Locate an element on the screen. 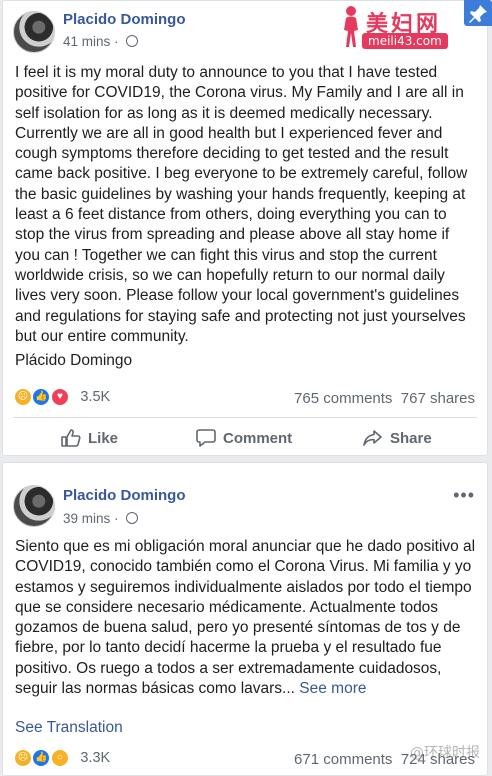  see-more-link: See more is located at coordinates (332, 688).